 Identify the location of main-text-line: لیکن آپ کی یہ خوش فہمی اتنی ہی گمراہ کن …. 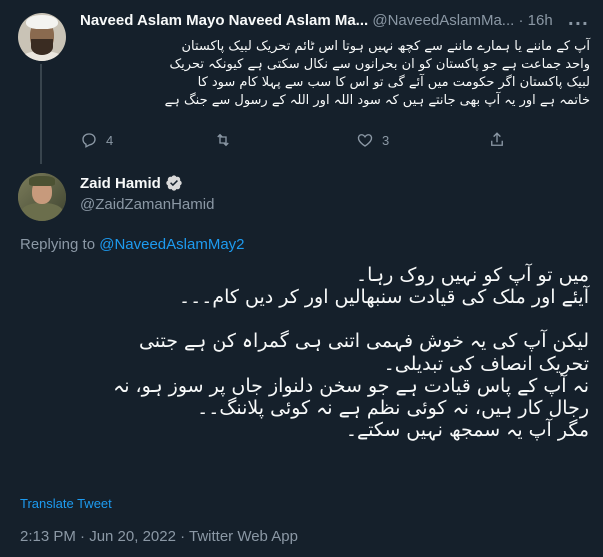
(363, 341).